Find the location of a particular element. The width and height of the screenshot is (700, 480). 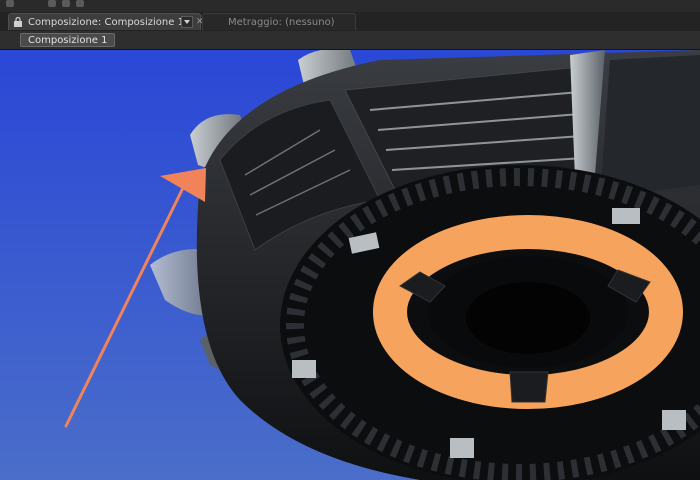

tab-composition: Composizione: Composizione 1 ✕ is located at coordinates (106, 21).